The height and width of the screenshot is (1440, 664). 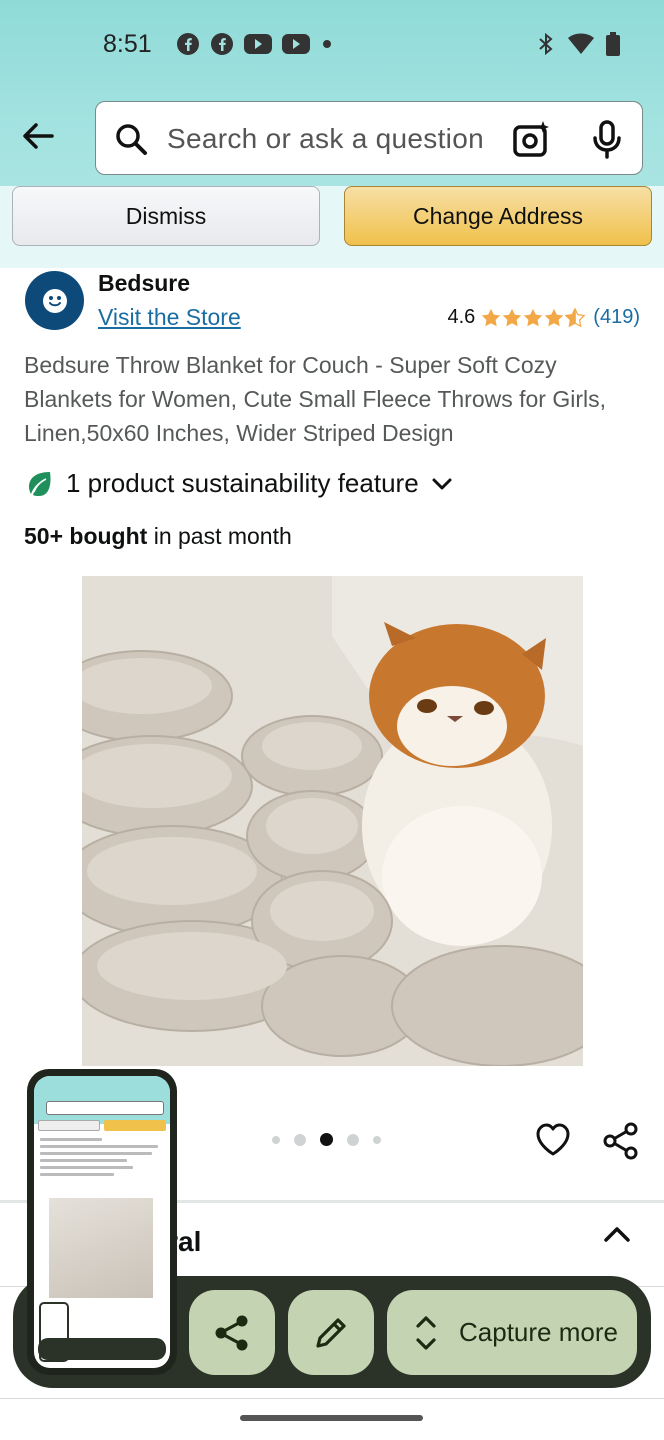 I want to click on dismiss-button: Dismiss, so click(x=166, y=216).